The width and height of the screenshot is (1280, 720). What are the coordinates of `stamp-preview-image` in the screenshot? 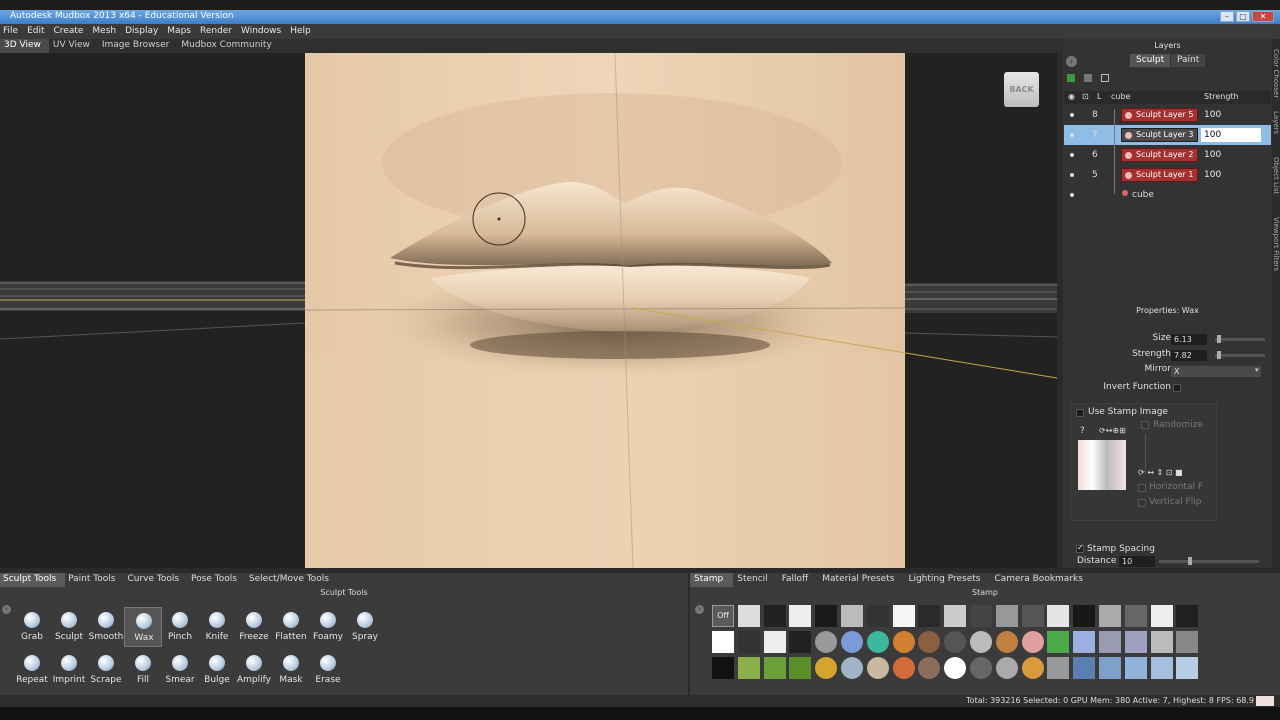 It's located at (1102, 465).